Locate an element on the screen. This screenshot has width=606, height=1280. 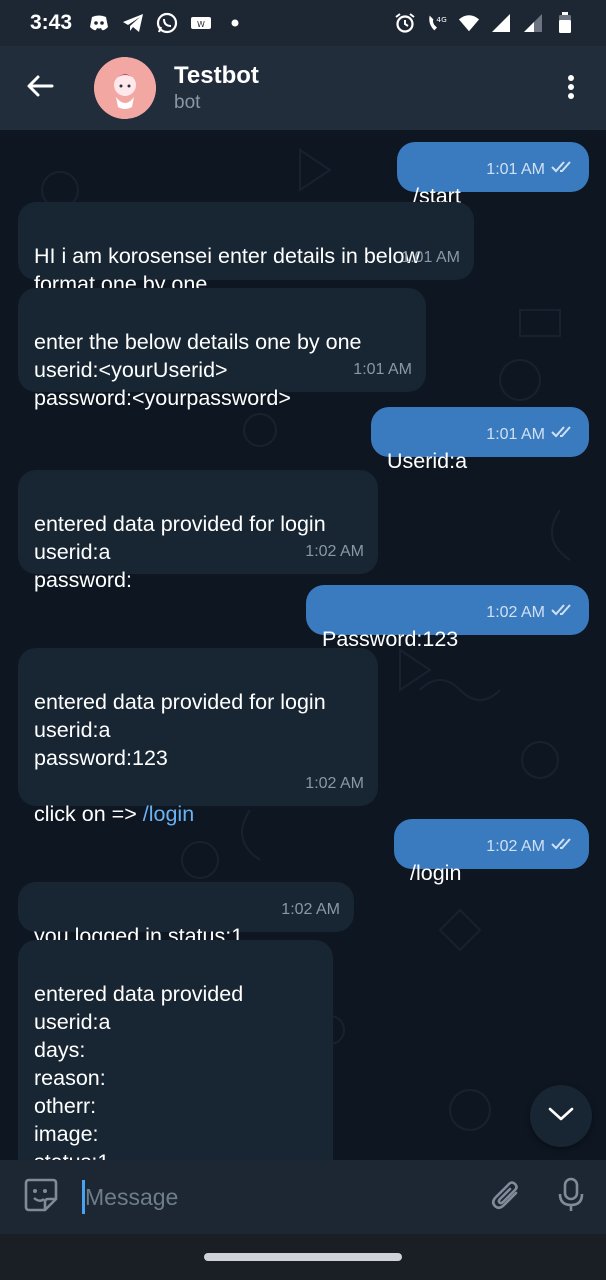
message-outgoing: /login 1:02 AM is located at coordinates (491, 852).